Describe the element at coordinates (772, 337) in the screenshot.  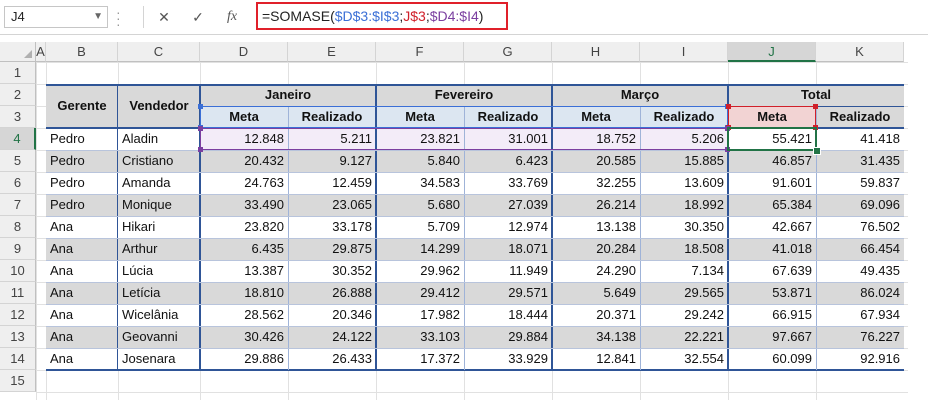
I see `table-cell-number: 97.667` at that location.